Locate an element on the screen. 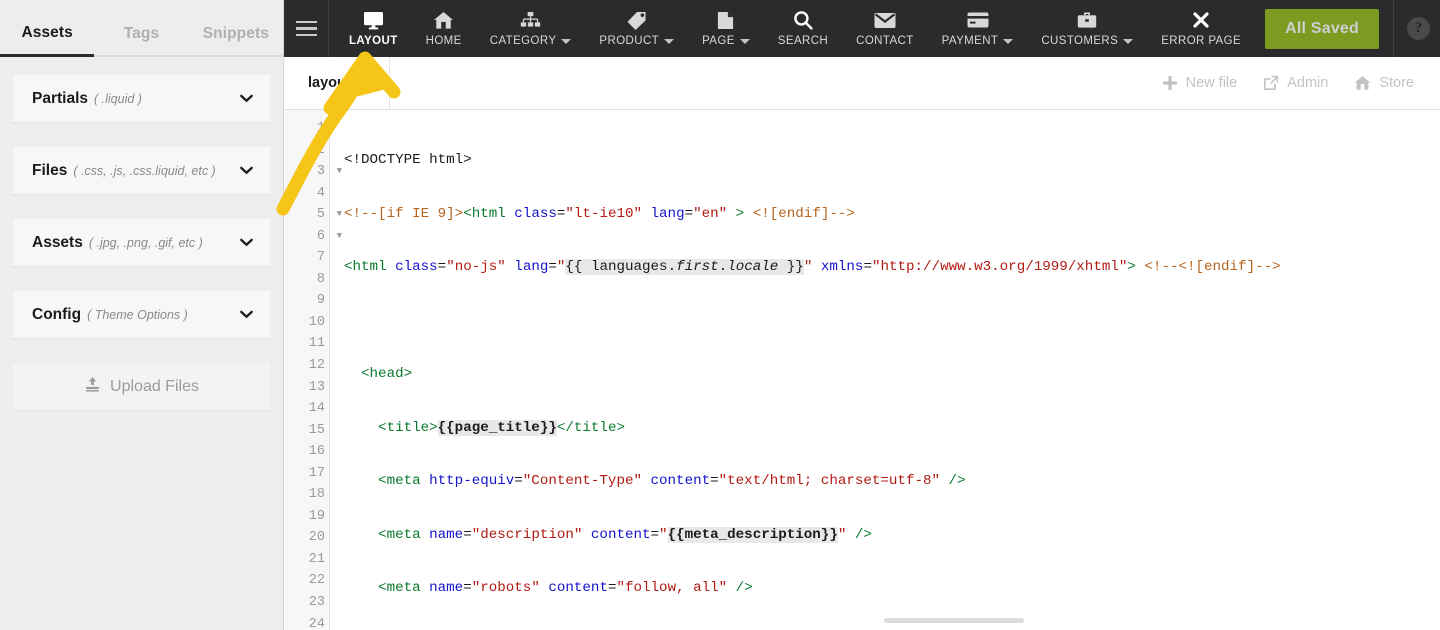  nav-item-home-label: HOME is located at coordinates (443, 41).